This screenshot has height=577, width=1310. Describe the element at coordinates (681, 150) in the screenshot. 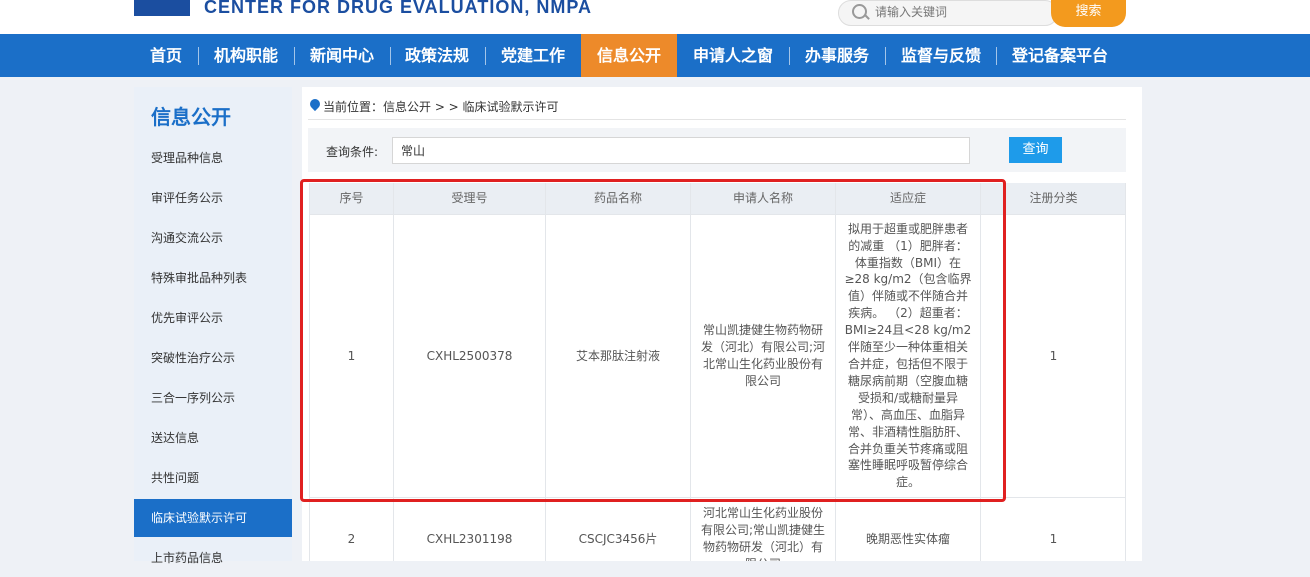

I see `query-input` at that location.